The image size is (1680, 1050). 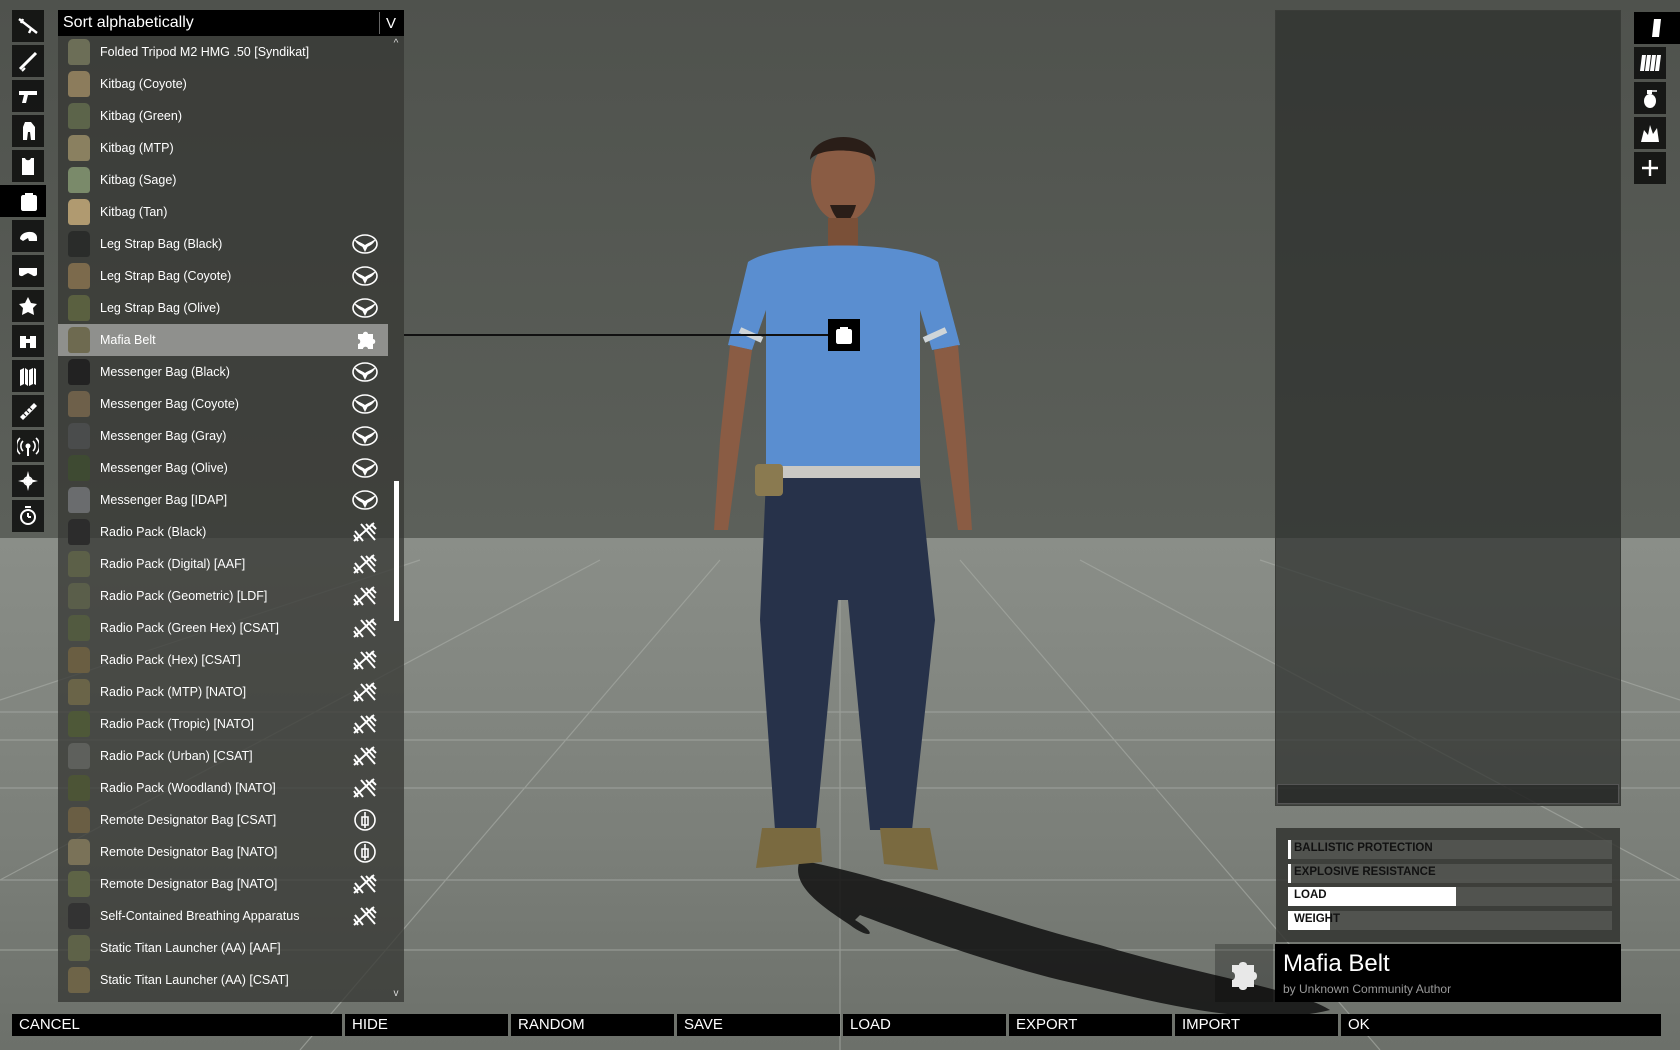 I want to click on launcher-icon, so click(x=28, y=61).